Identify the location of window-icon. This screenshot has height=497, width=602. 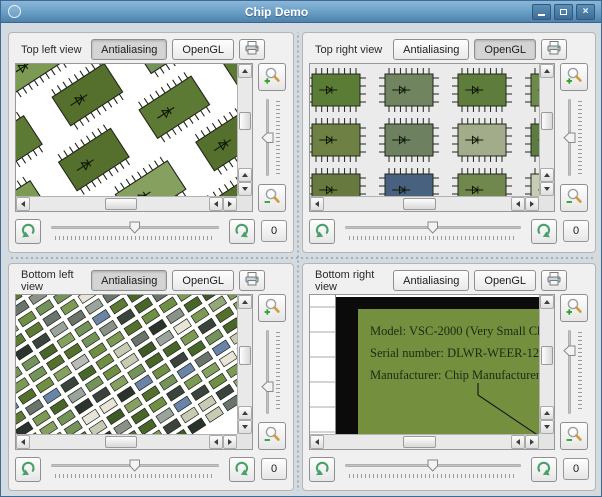
(14, 11).